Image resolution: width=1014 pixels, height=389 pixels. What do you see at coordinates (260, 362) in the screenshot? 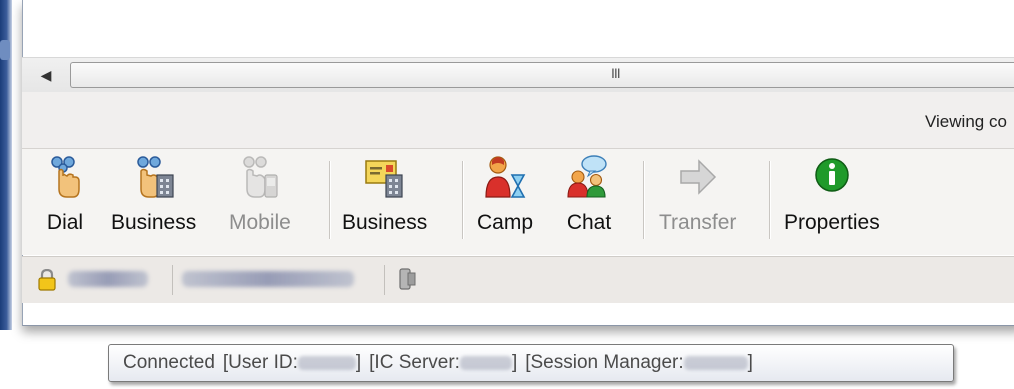
I see `user-id-label: [User ID:` at bounding box center [260, 362].